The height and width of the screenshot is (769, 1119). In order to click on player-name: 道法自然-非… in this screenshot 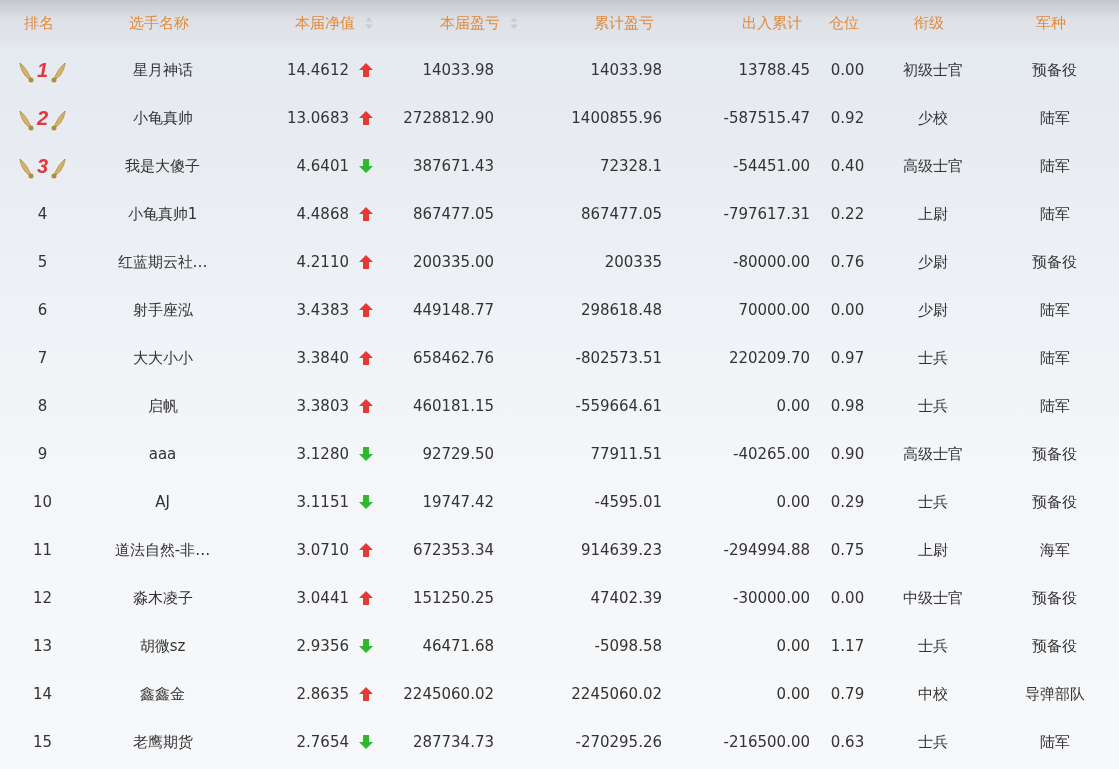, I will do `click(162, 550)`.